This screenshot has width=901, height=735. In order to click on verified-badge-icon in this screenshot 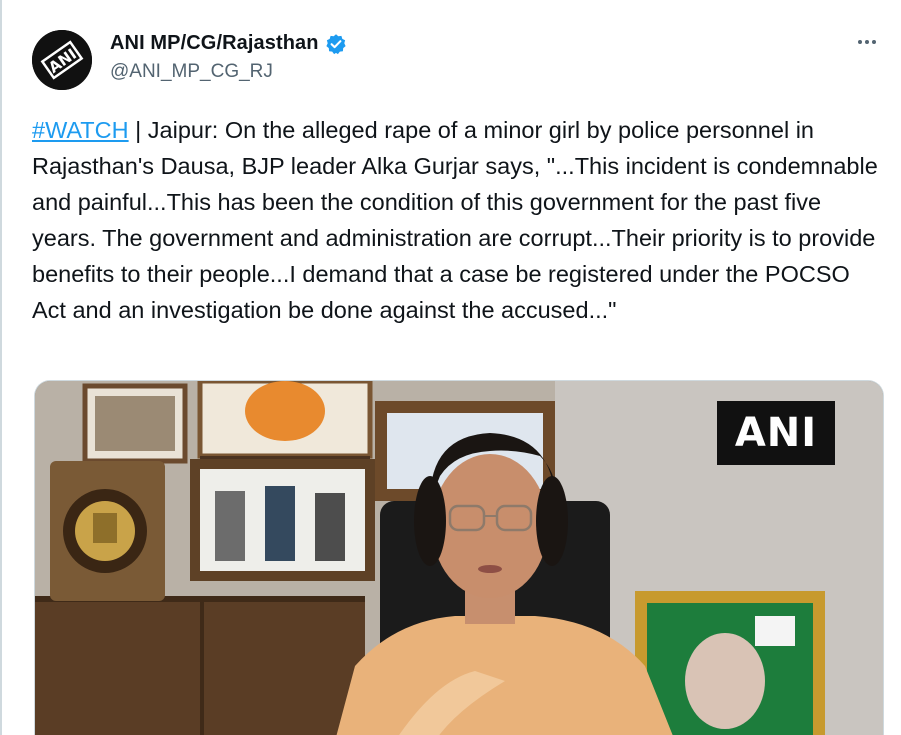, I will do `click(336, 44)`.